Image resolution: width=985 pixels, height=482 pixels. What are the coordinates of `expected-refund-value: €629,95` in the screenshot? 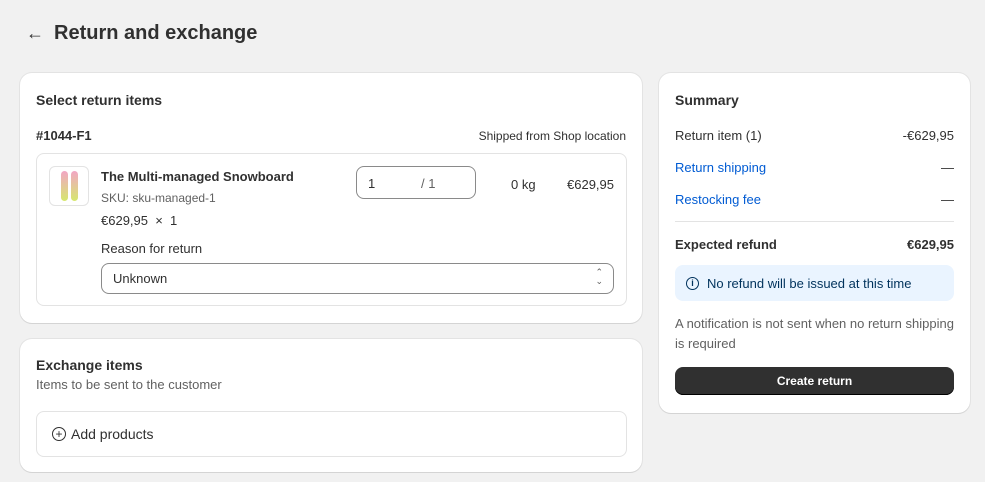 It's located at (930, 244).